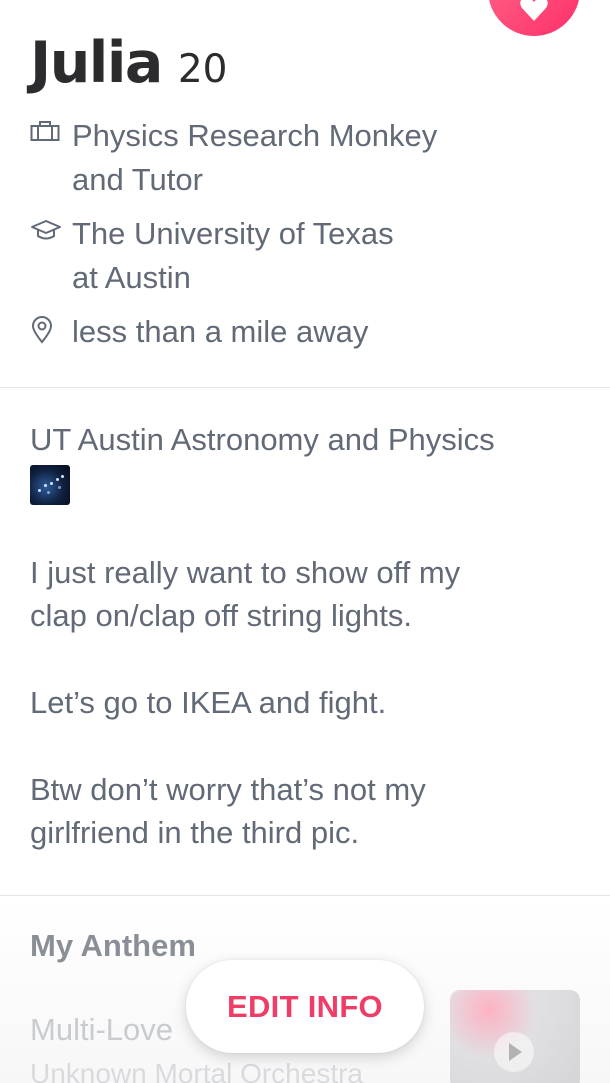  I want to click on job-text: Physics Research Monkey and Tutor, so click(254, 158).